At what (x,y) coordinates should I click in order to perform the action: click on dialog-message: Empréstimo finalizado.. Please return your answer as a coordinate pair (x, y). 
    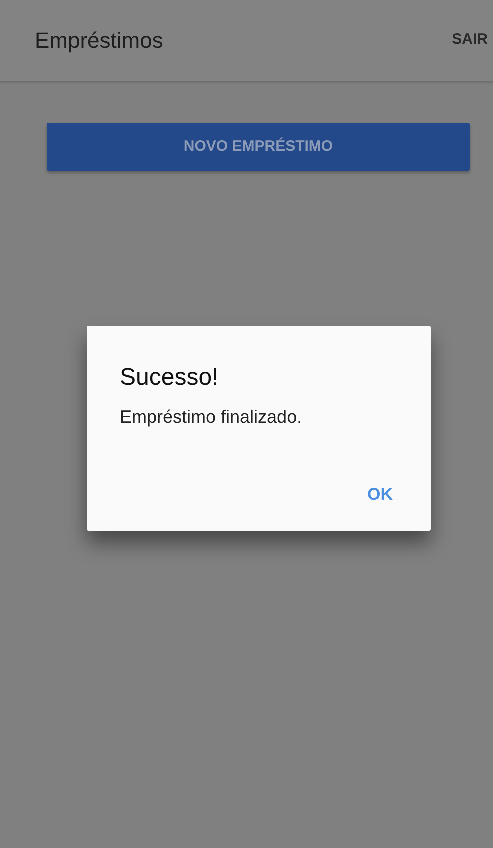
    Looking at the image, I should click on (212, 417).